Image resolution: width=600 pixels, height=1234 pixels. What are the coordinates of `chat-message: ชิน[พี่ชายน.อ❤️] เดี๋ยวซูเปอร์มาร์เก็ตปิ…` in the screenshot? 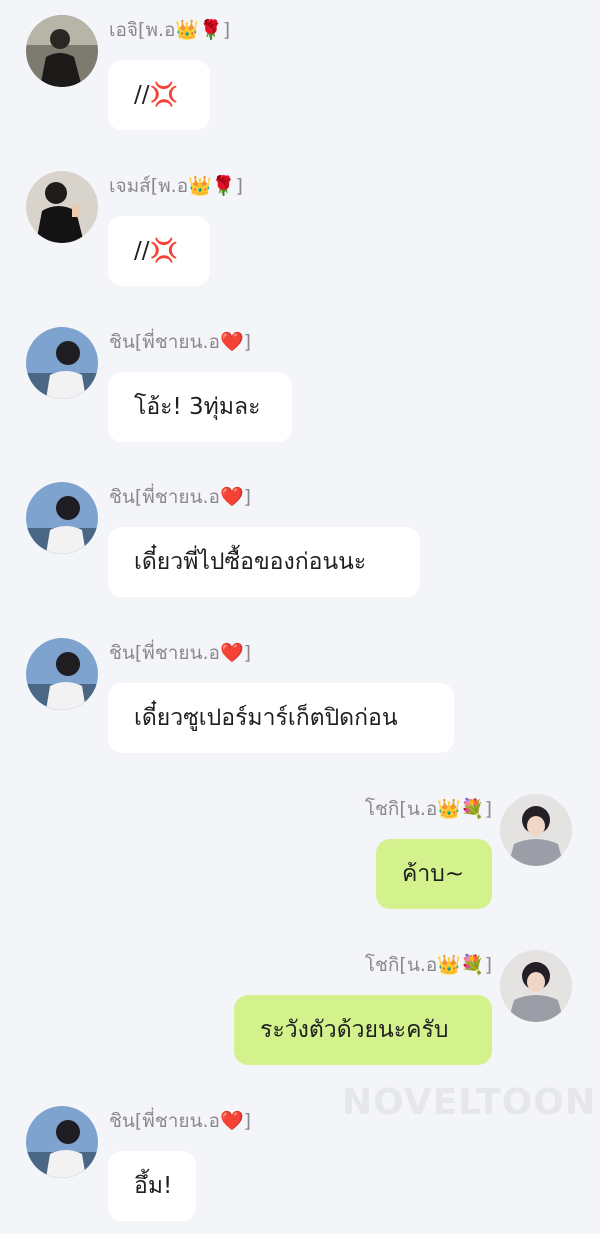 It's located at (300, 708).